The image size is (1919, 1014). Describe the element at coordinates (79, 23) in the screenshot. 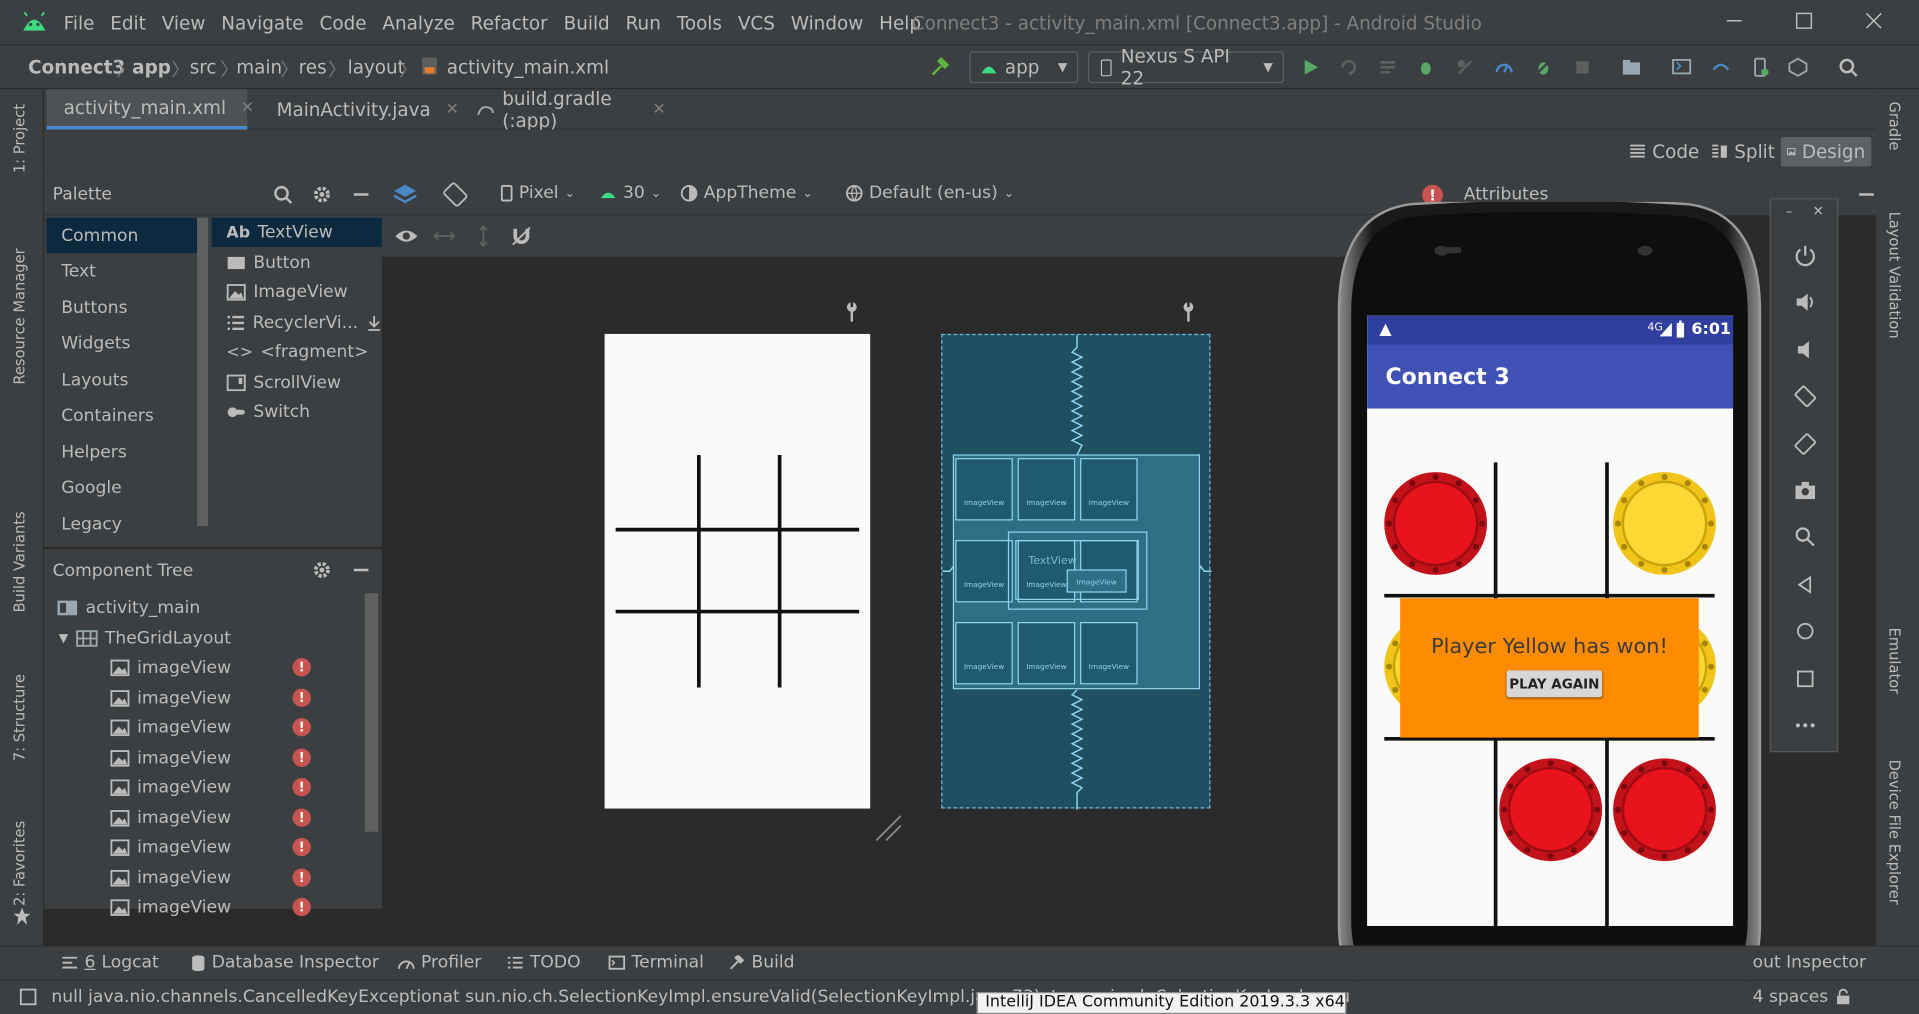

I see `menu-file: File` at that location.